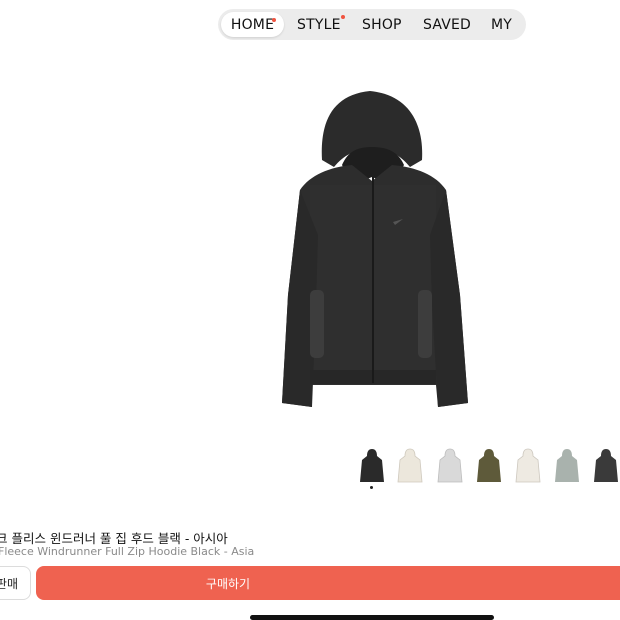 The width and height of the screenshot is (620, 620). I want to click on sell-button: 판매, so click(15, 583).